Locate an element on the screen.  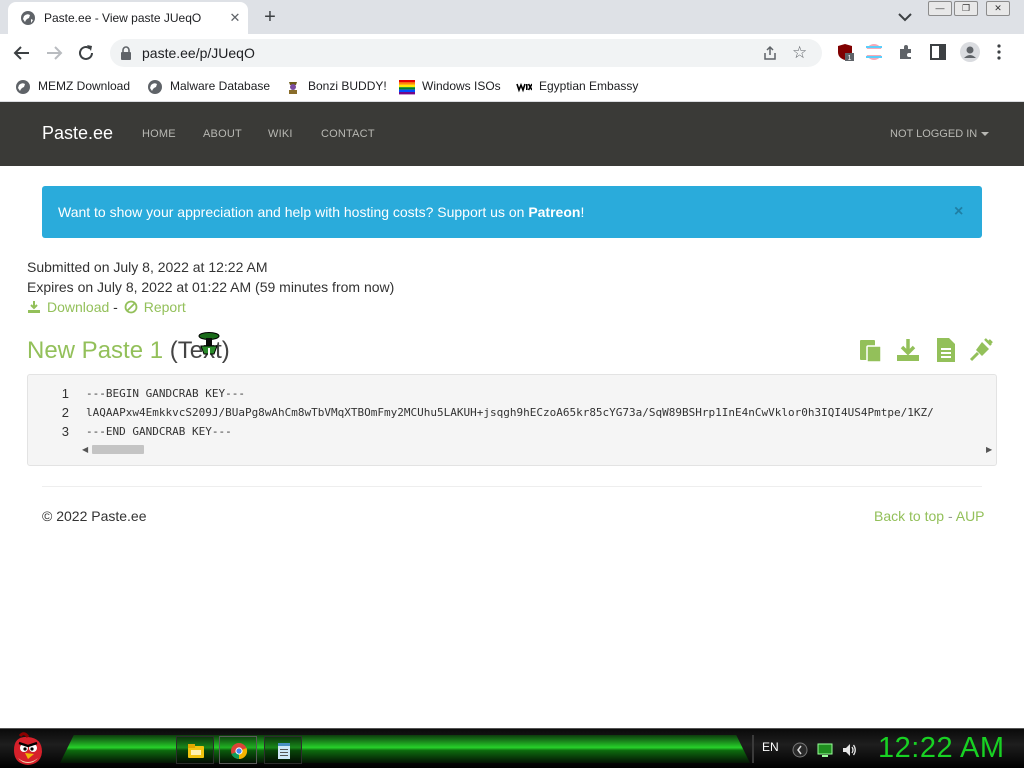
paste-name: New Paste 1 is located at coordinates (95, 350).